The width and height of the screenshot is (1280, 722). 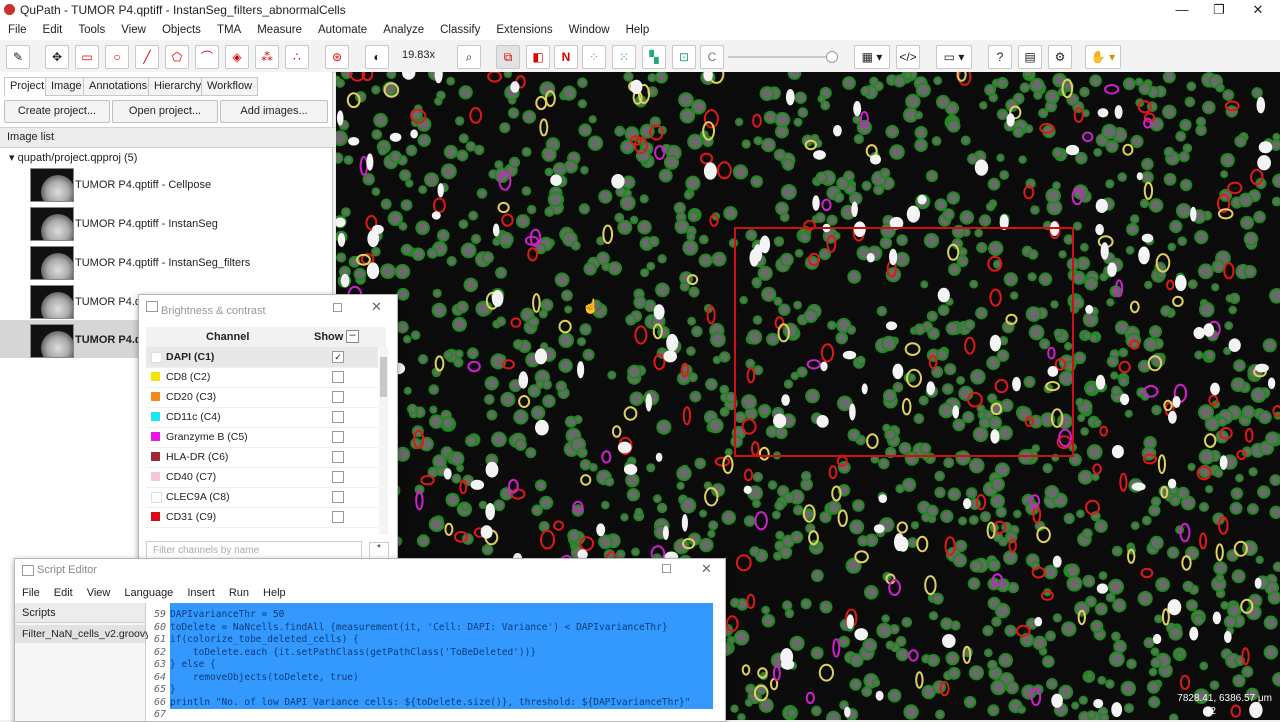 What do you see at coordinates (117, 57) in the screenshot?
I see `ellipse-icon: ○` at bounding box center [117, 57].